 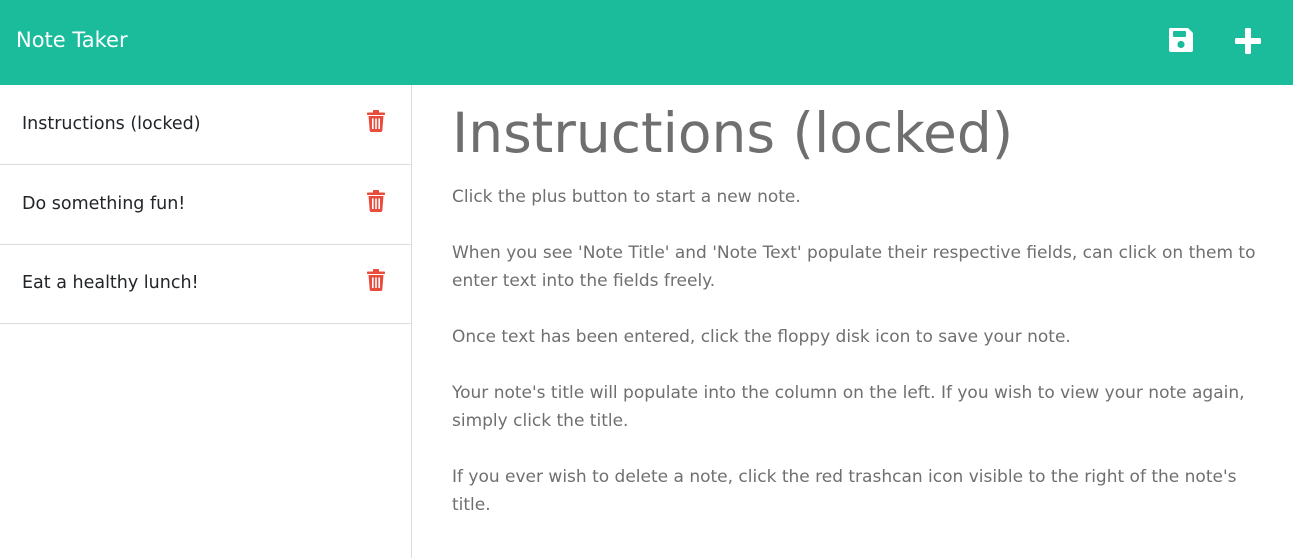 I want to click on new-note-button, so click(x=1248, y=41).